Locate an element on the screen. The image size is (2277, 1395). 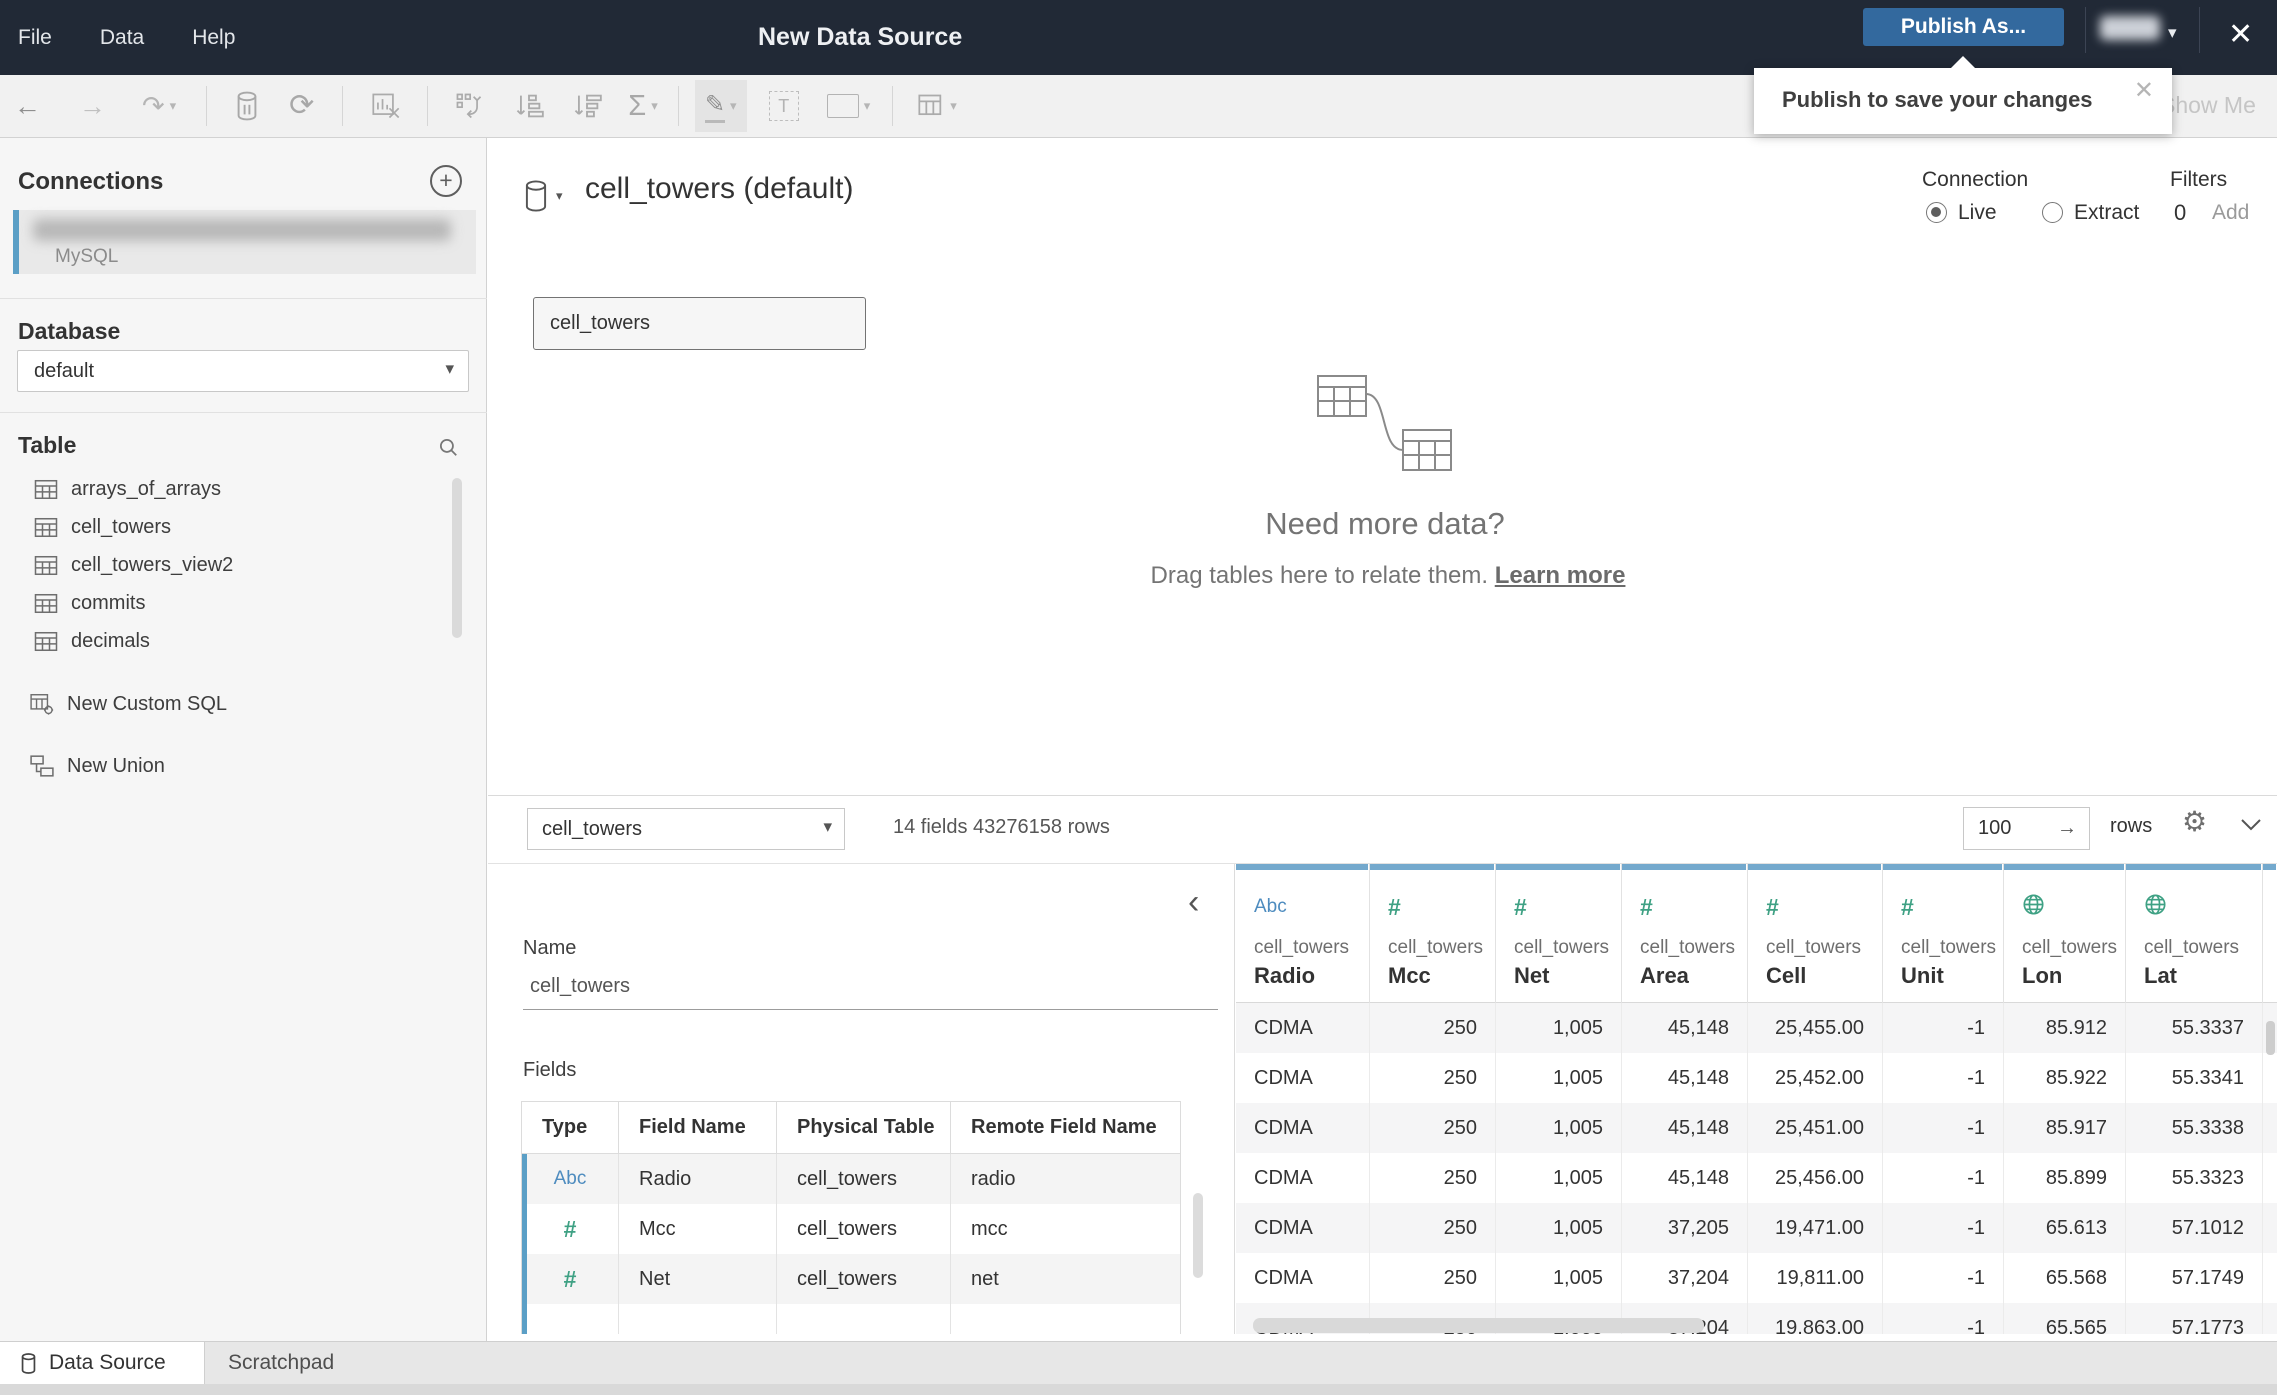
connection-item: MySQL is located at coordinates (244, 242).